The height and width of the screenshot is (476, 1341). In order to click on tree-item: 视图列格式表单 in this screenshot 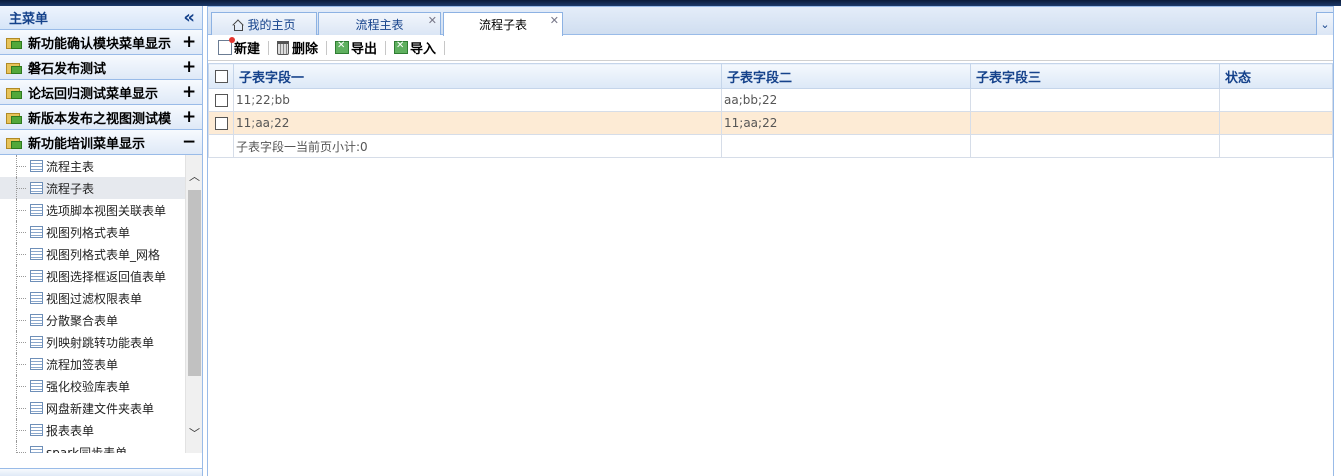, I will do `click(101, 232)`.